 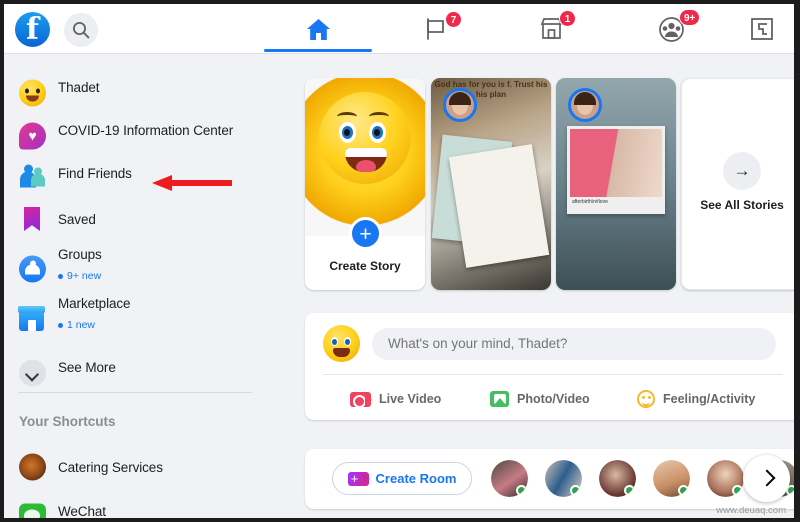 I want to click on rooms-bar: Create Room, so click(x=549, y=479).